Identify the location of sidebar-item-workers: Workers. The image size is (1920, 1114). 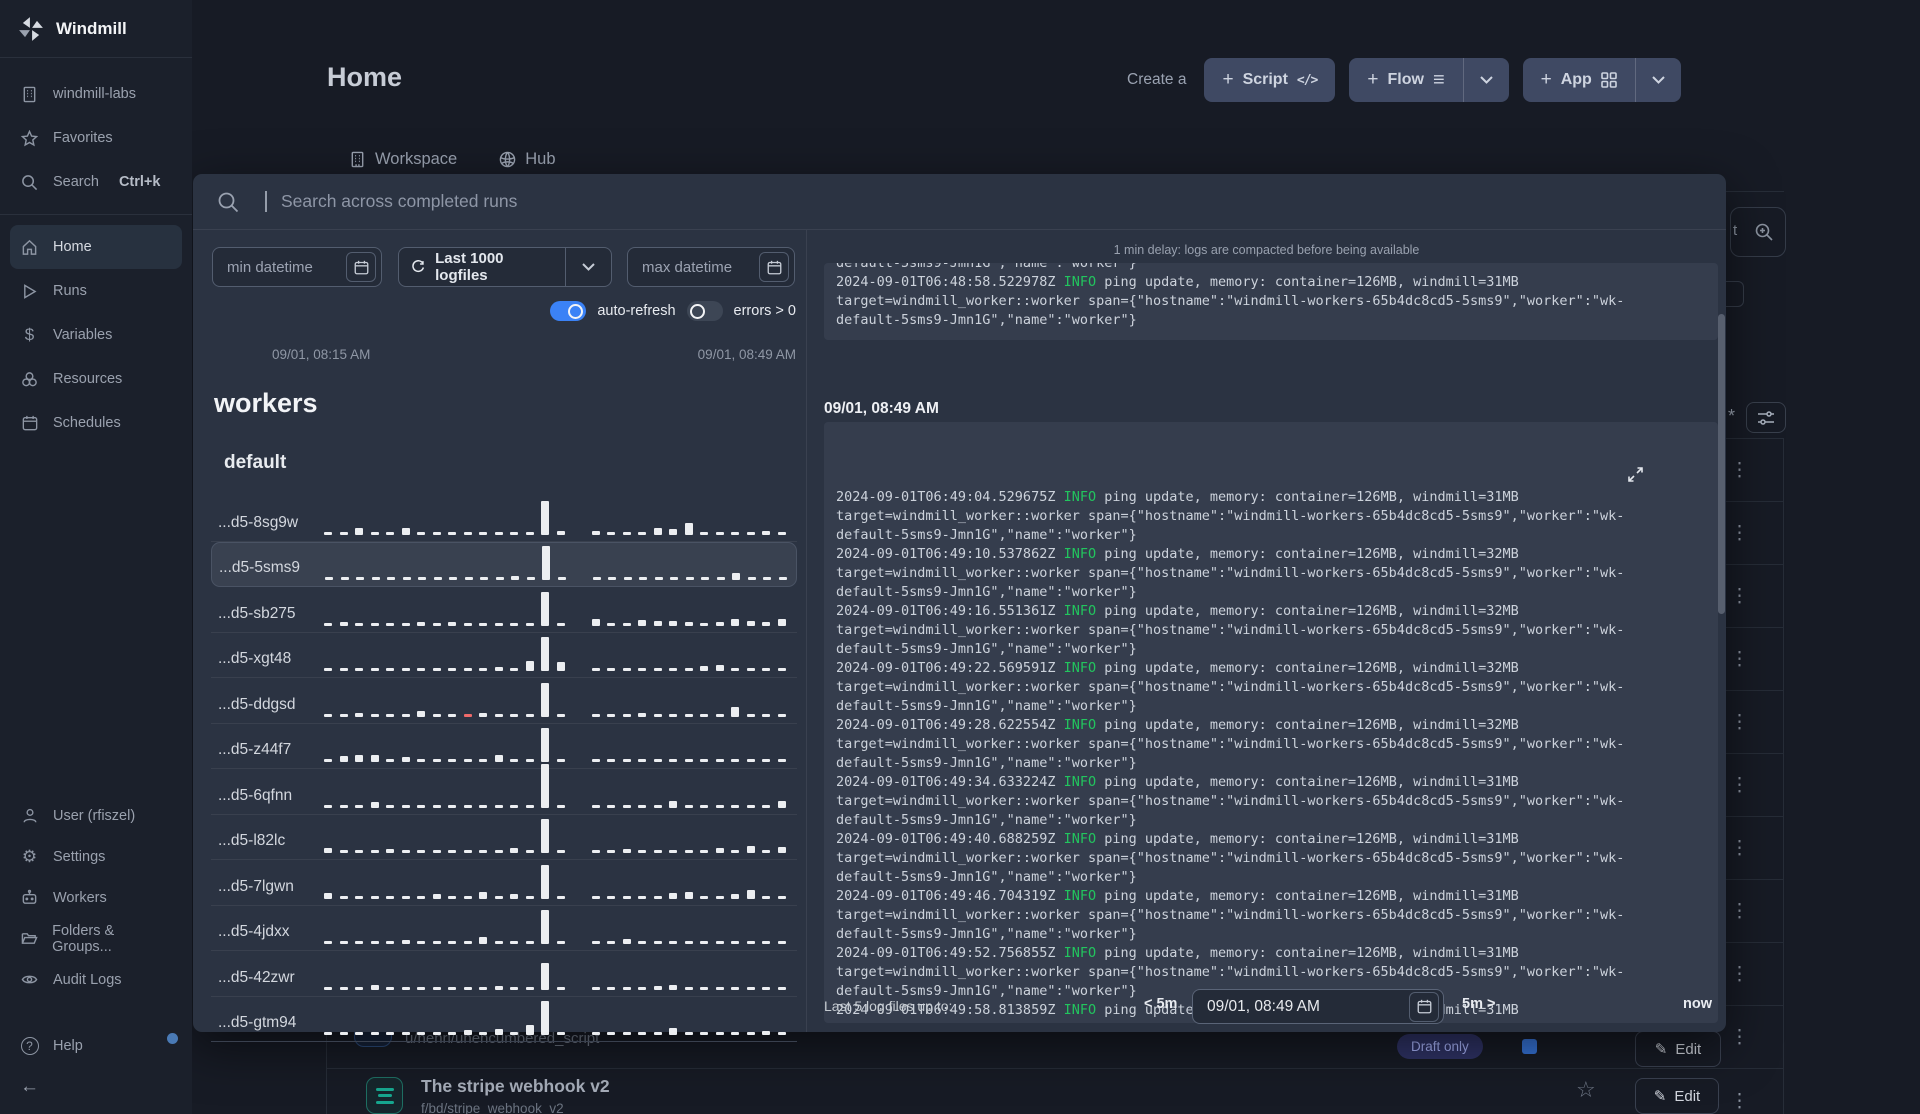
(96, 897).